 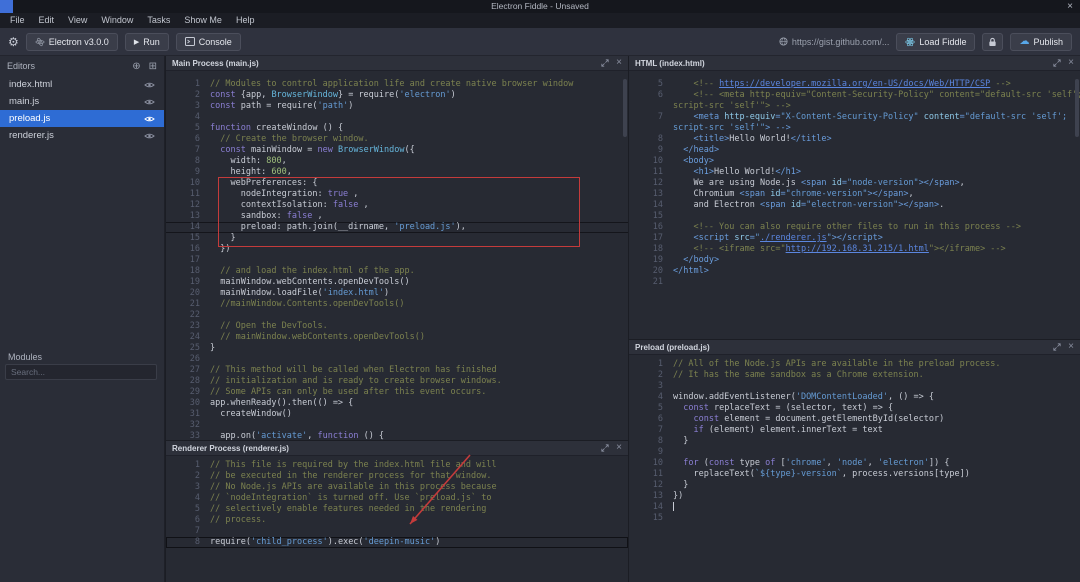 What do you see at coordinates (397, 448) in the screenshot?
I see `panel-header: Renderer Process (renderer.js) ×` at bounding box center [397, 448].